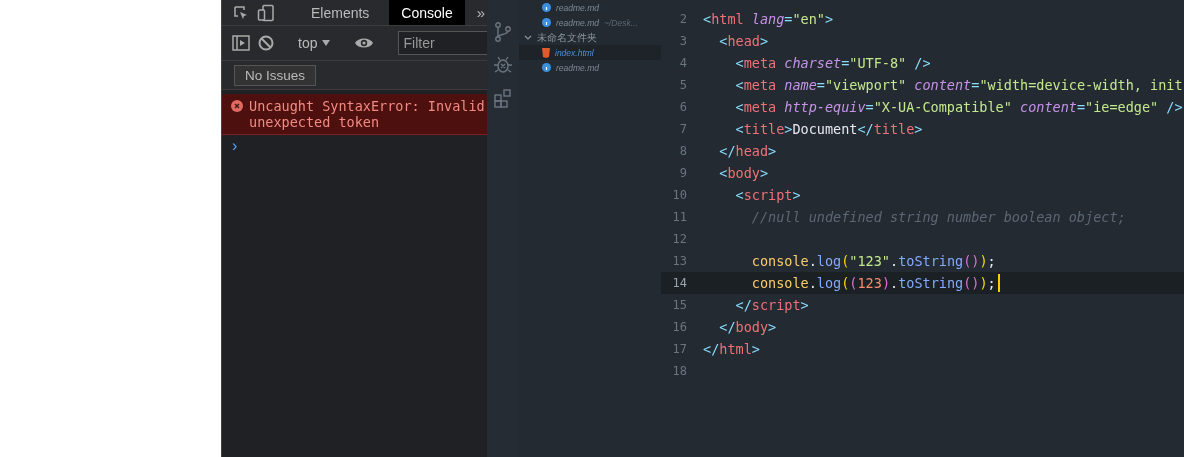 The width and height of the screenshot is (1184, 457). Describe the element at coordinates (743, 41) in the screenshot. I see `code-line: <head>` at that location.